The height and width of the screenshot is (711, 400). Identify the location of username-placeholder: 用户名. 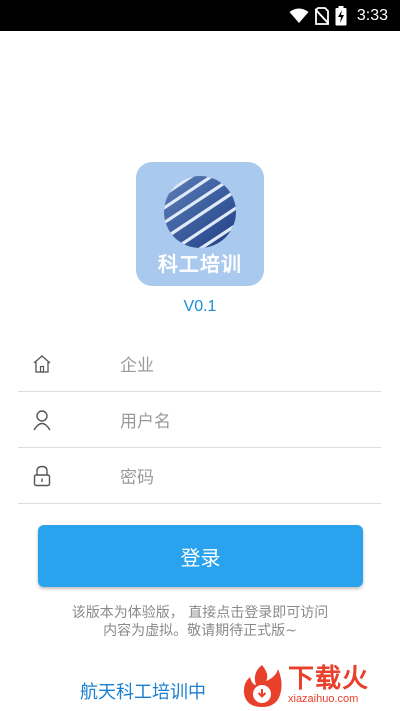
(145, 422).